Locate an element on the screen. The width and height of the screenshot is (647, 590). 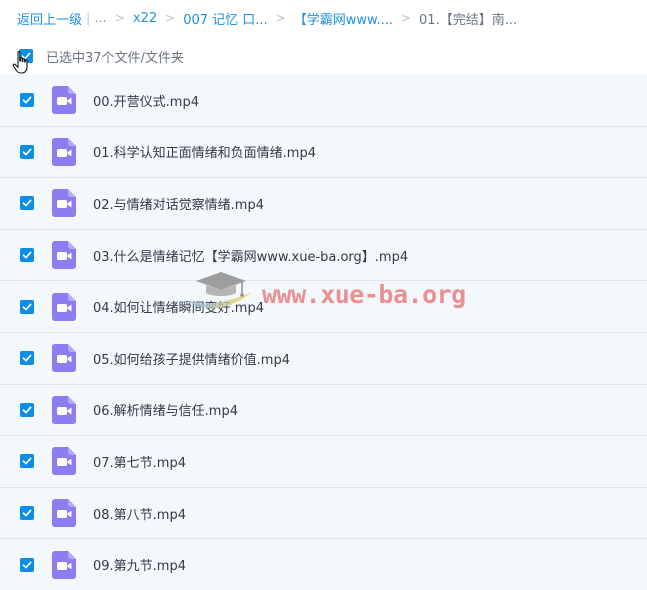
file-row: 09.第九节.mp4 is located at coordinates (323, 564).